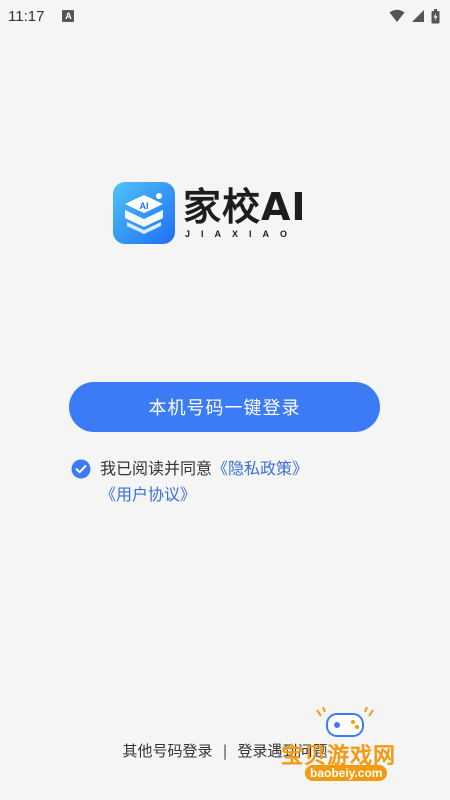 Image resolution: width=450 pixels, height=800 pixels. Describe the element at coordinates (397, 15) in the screenshot. I see `wifi-icon` at that location.